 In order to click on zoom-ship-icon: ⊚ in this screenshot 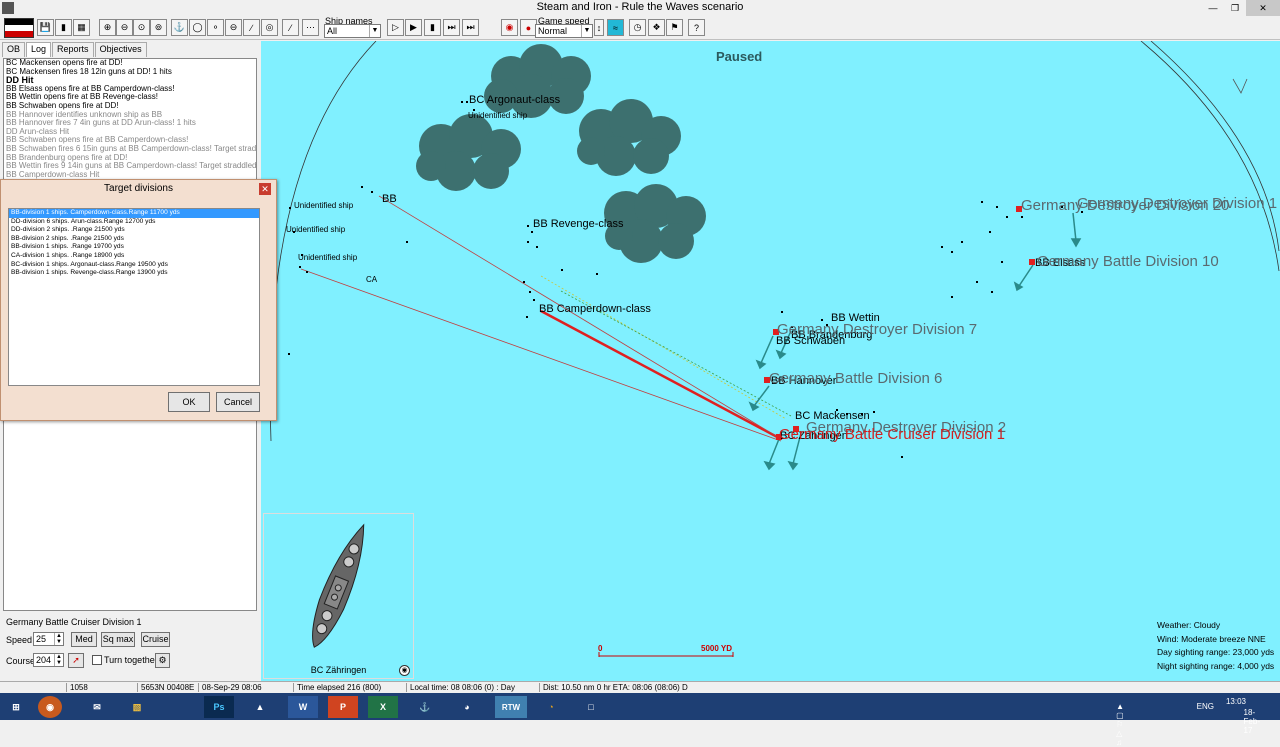, I will do `click(158, 27)`.